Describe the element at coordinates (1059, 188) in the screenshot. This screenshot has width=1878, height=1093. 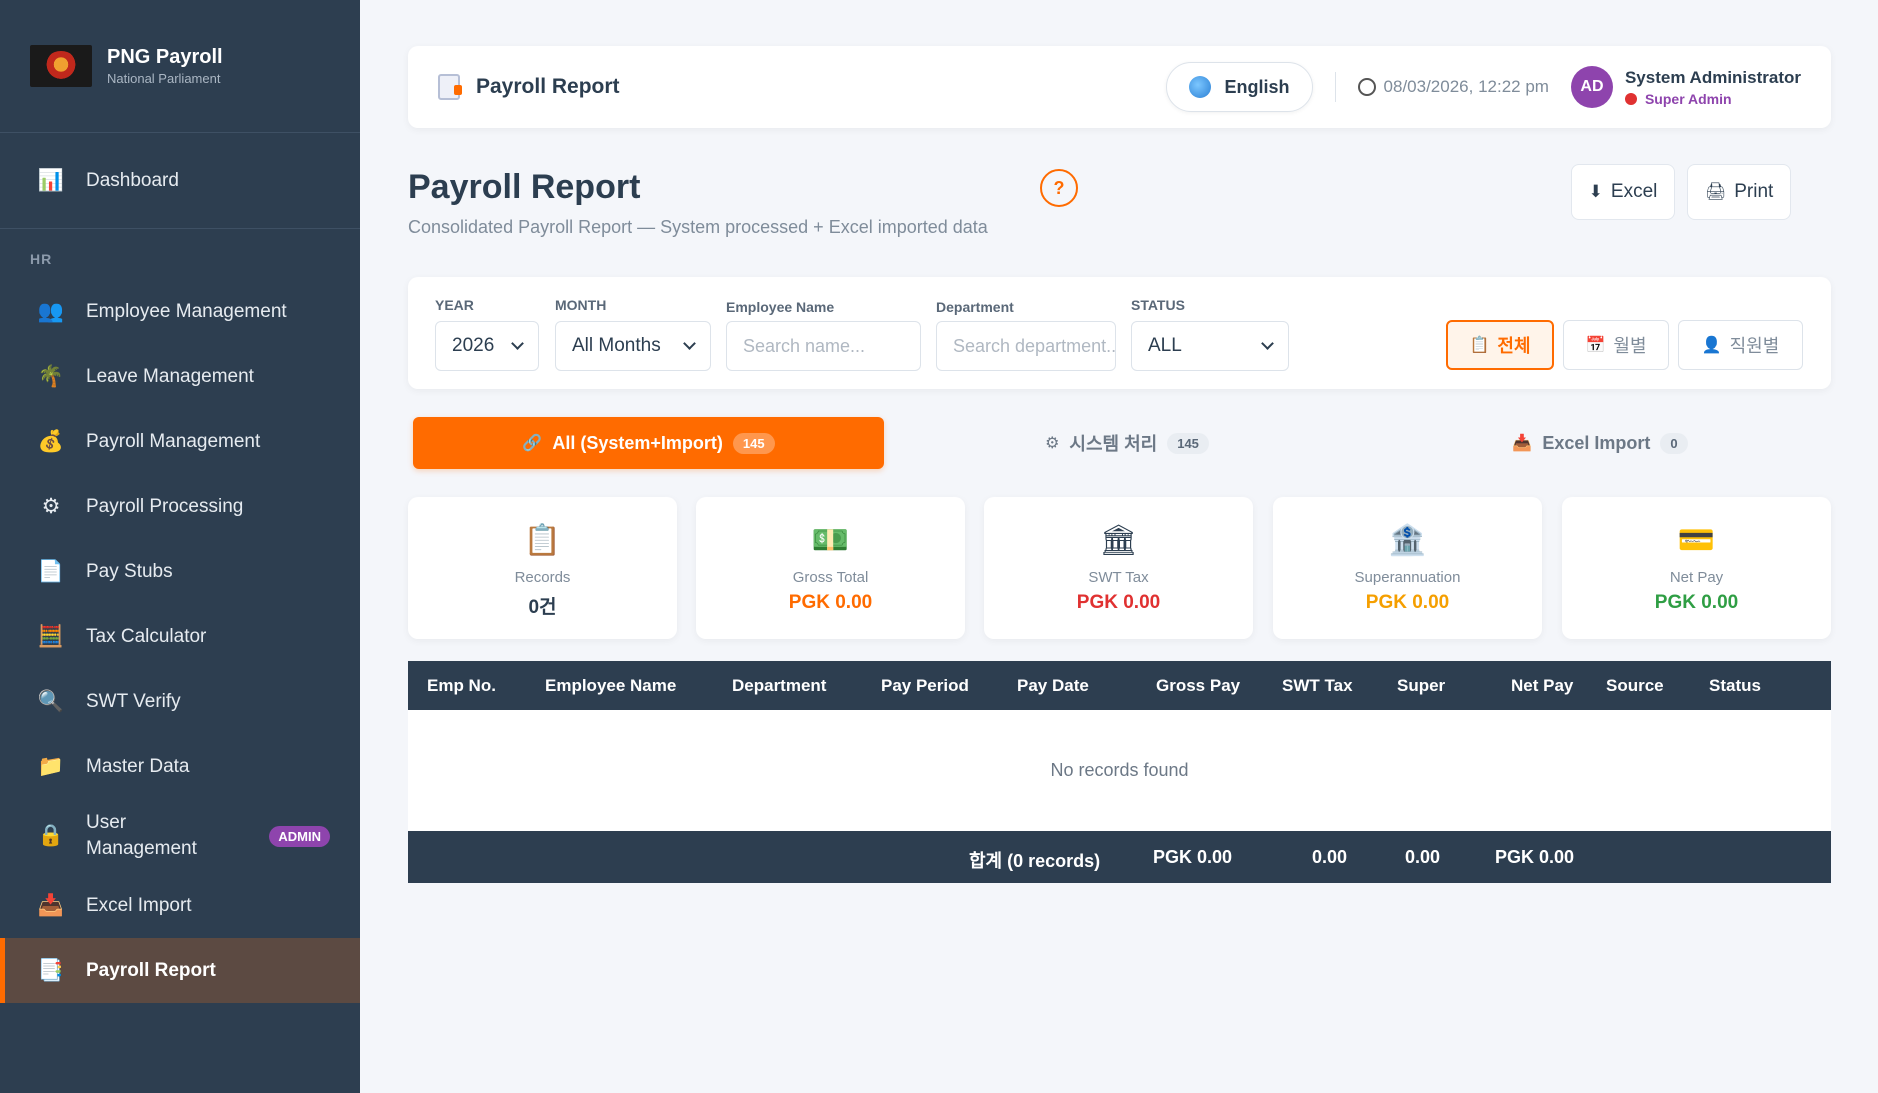
I see `help-button: ?` at that location.